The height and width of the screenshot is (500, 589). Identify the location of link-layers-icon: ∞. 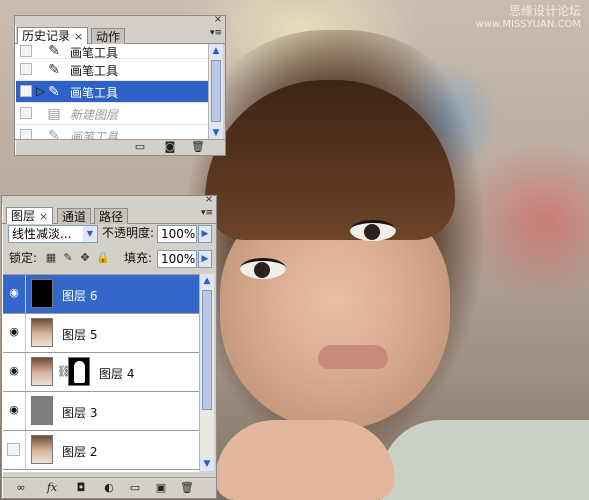
(21, 488).